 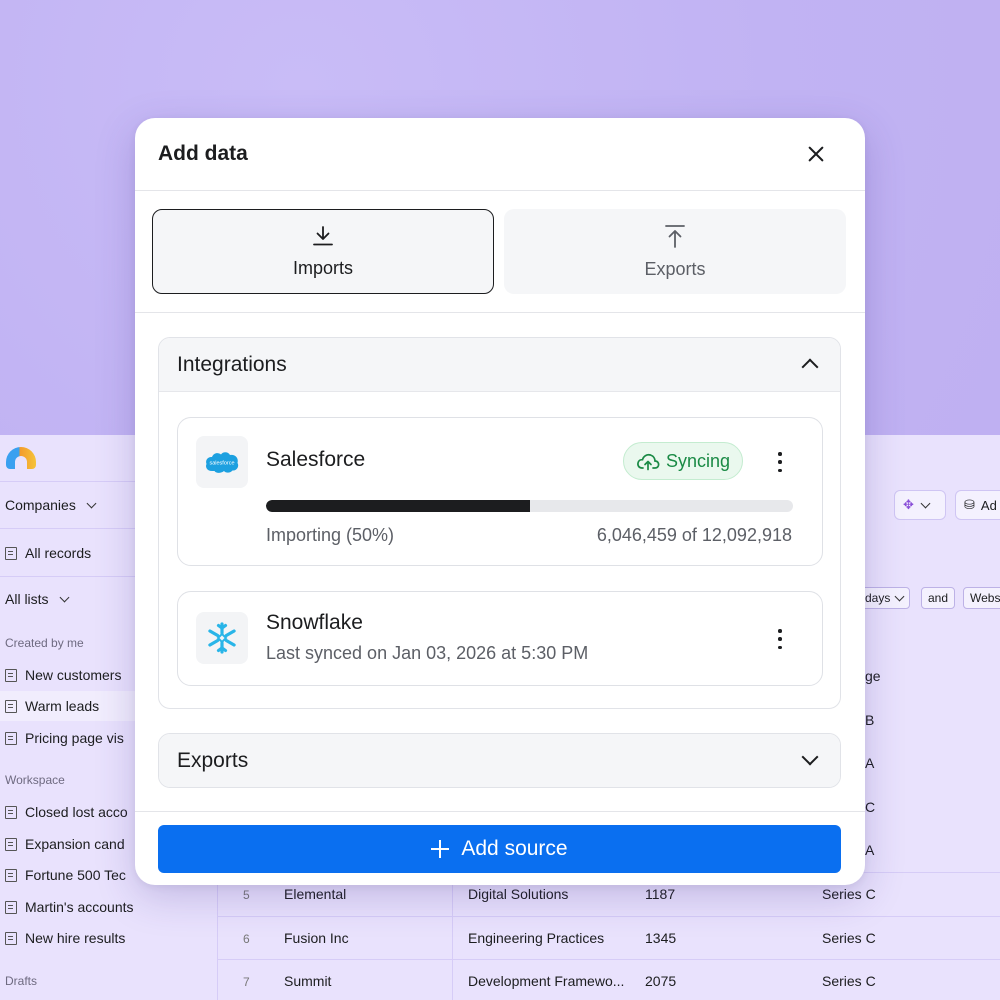 I want to click on sidebar-item-label: All records, so click(x=58, y=553).